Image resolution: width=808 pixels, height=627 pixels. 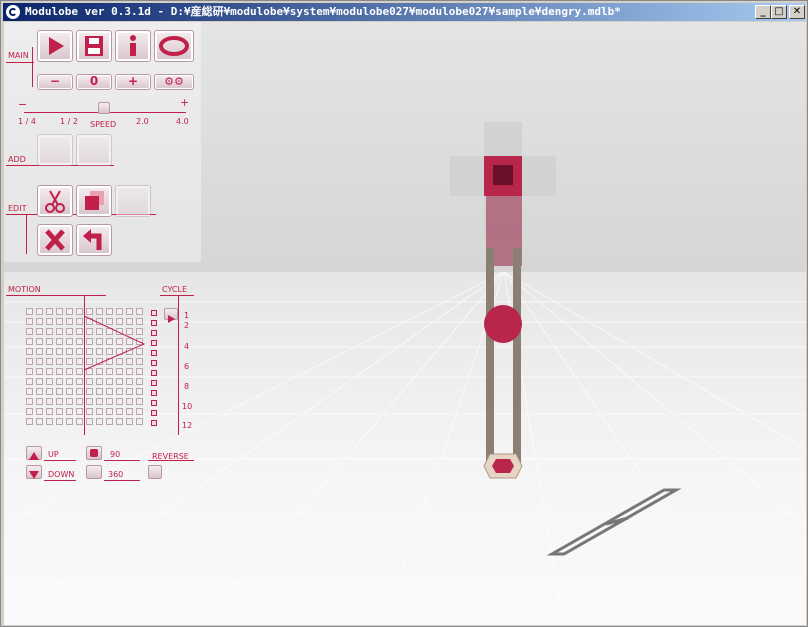 I want to click on speed-slider-handle, so click(x=104, y=108).